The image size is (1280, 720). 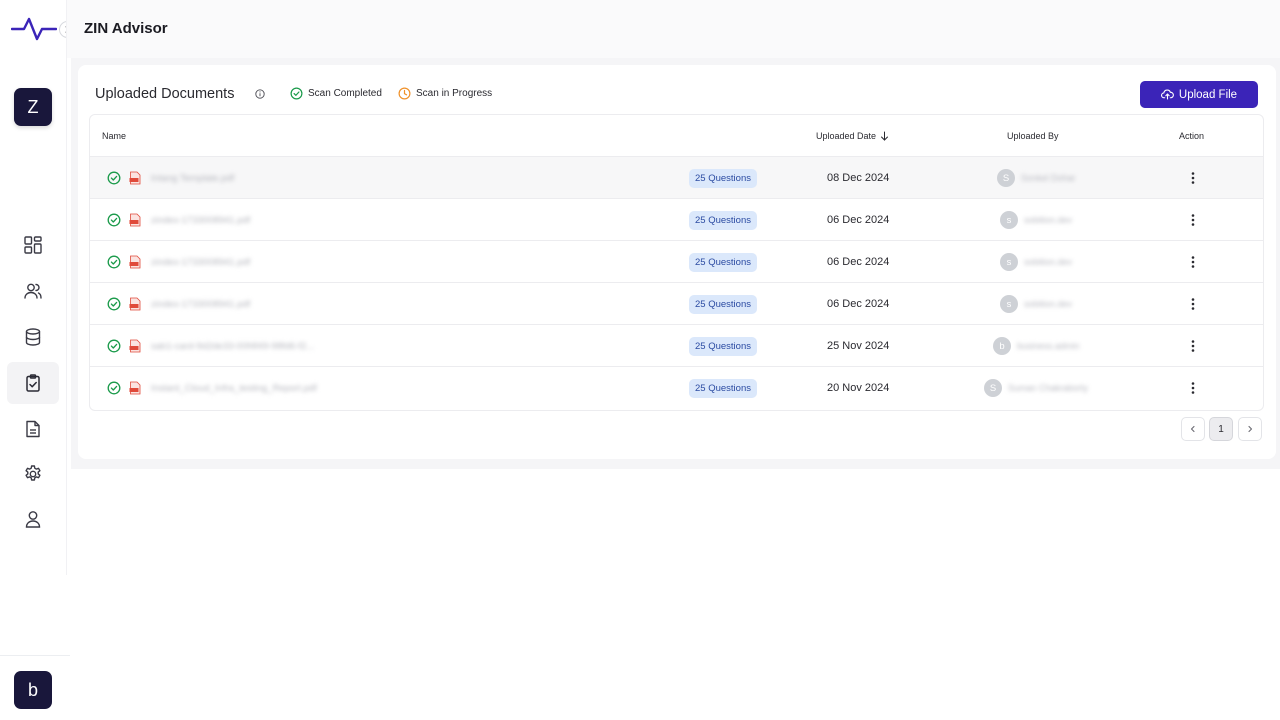 I want to click on uploaded-date: 20 Nov 2024, so click(x=858, y=388).